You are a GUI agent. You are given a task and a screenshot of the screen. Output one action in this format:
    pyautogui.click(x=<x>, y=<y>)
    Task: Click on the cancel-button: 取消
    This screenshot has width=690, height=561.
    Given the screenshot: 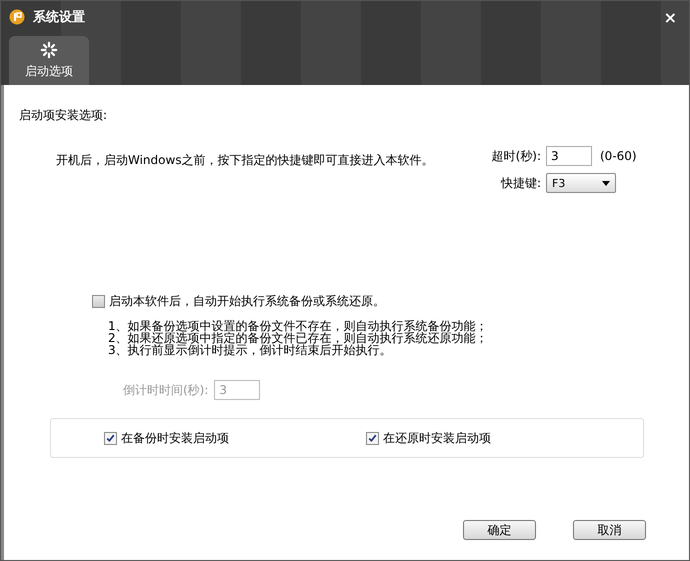 What is the action you would take?
    pyautogui.click(x=609, y=530)
    